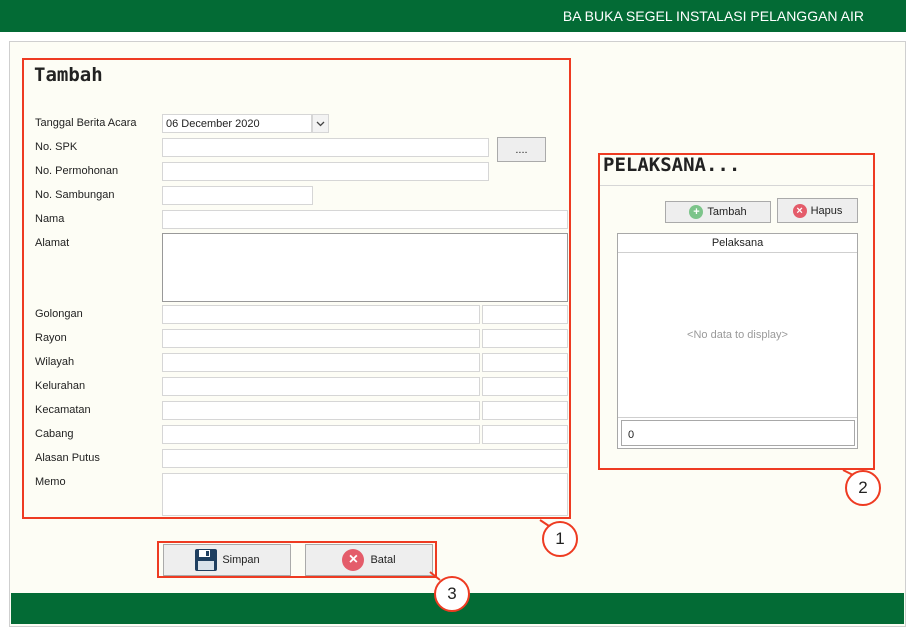  I want to click on callout-connectors, so click(642, 525).